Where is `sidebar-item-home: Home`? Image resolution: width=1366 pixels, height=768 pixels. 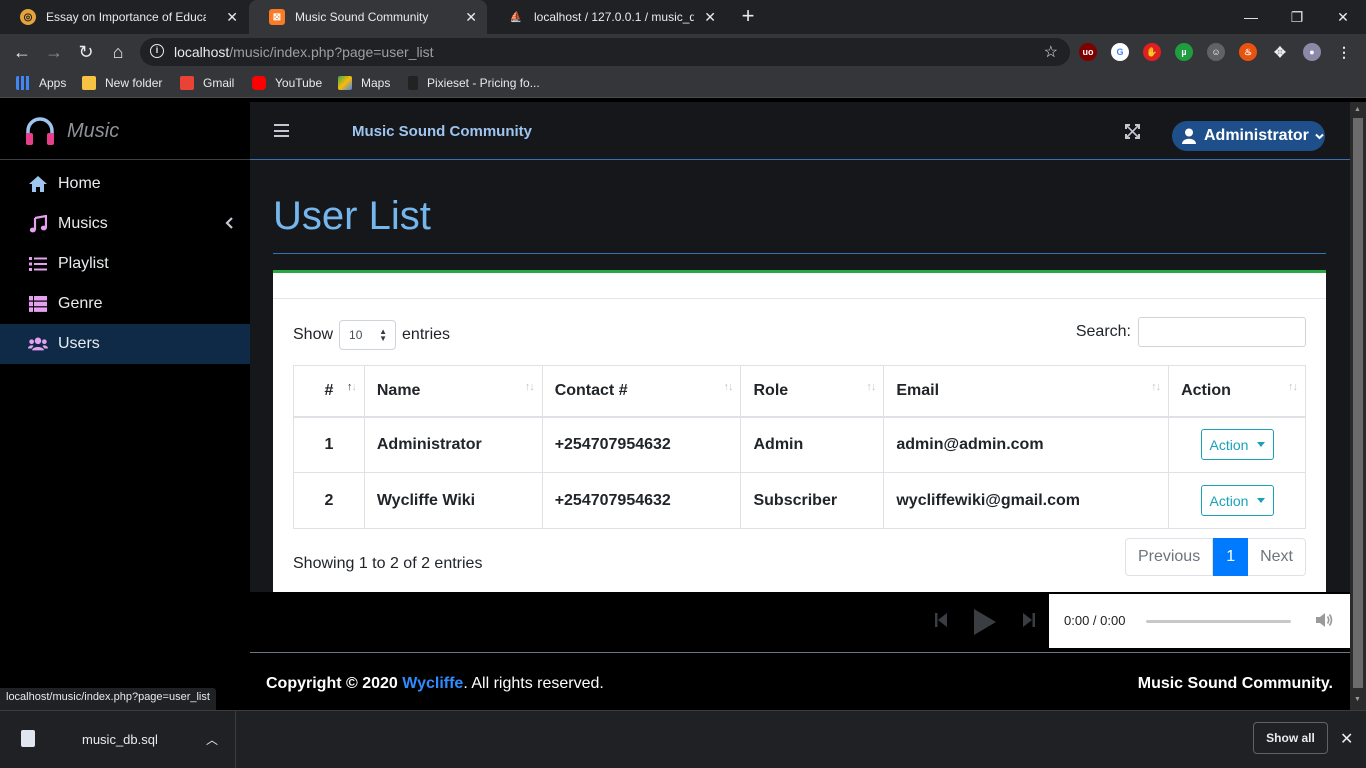 sidebar-item-home: Home is located at coordinates (125, 184).